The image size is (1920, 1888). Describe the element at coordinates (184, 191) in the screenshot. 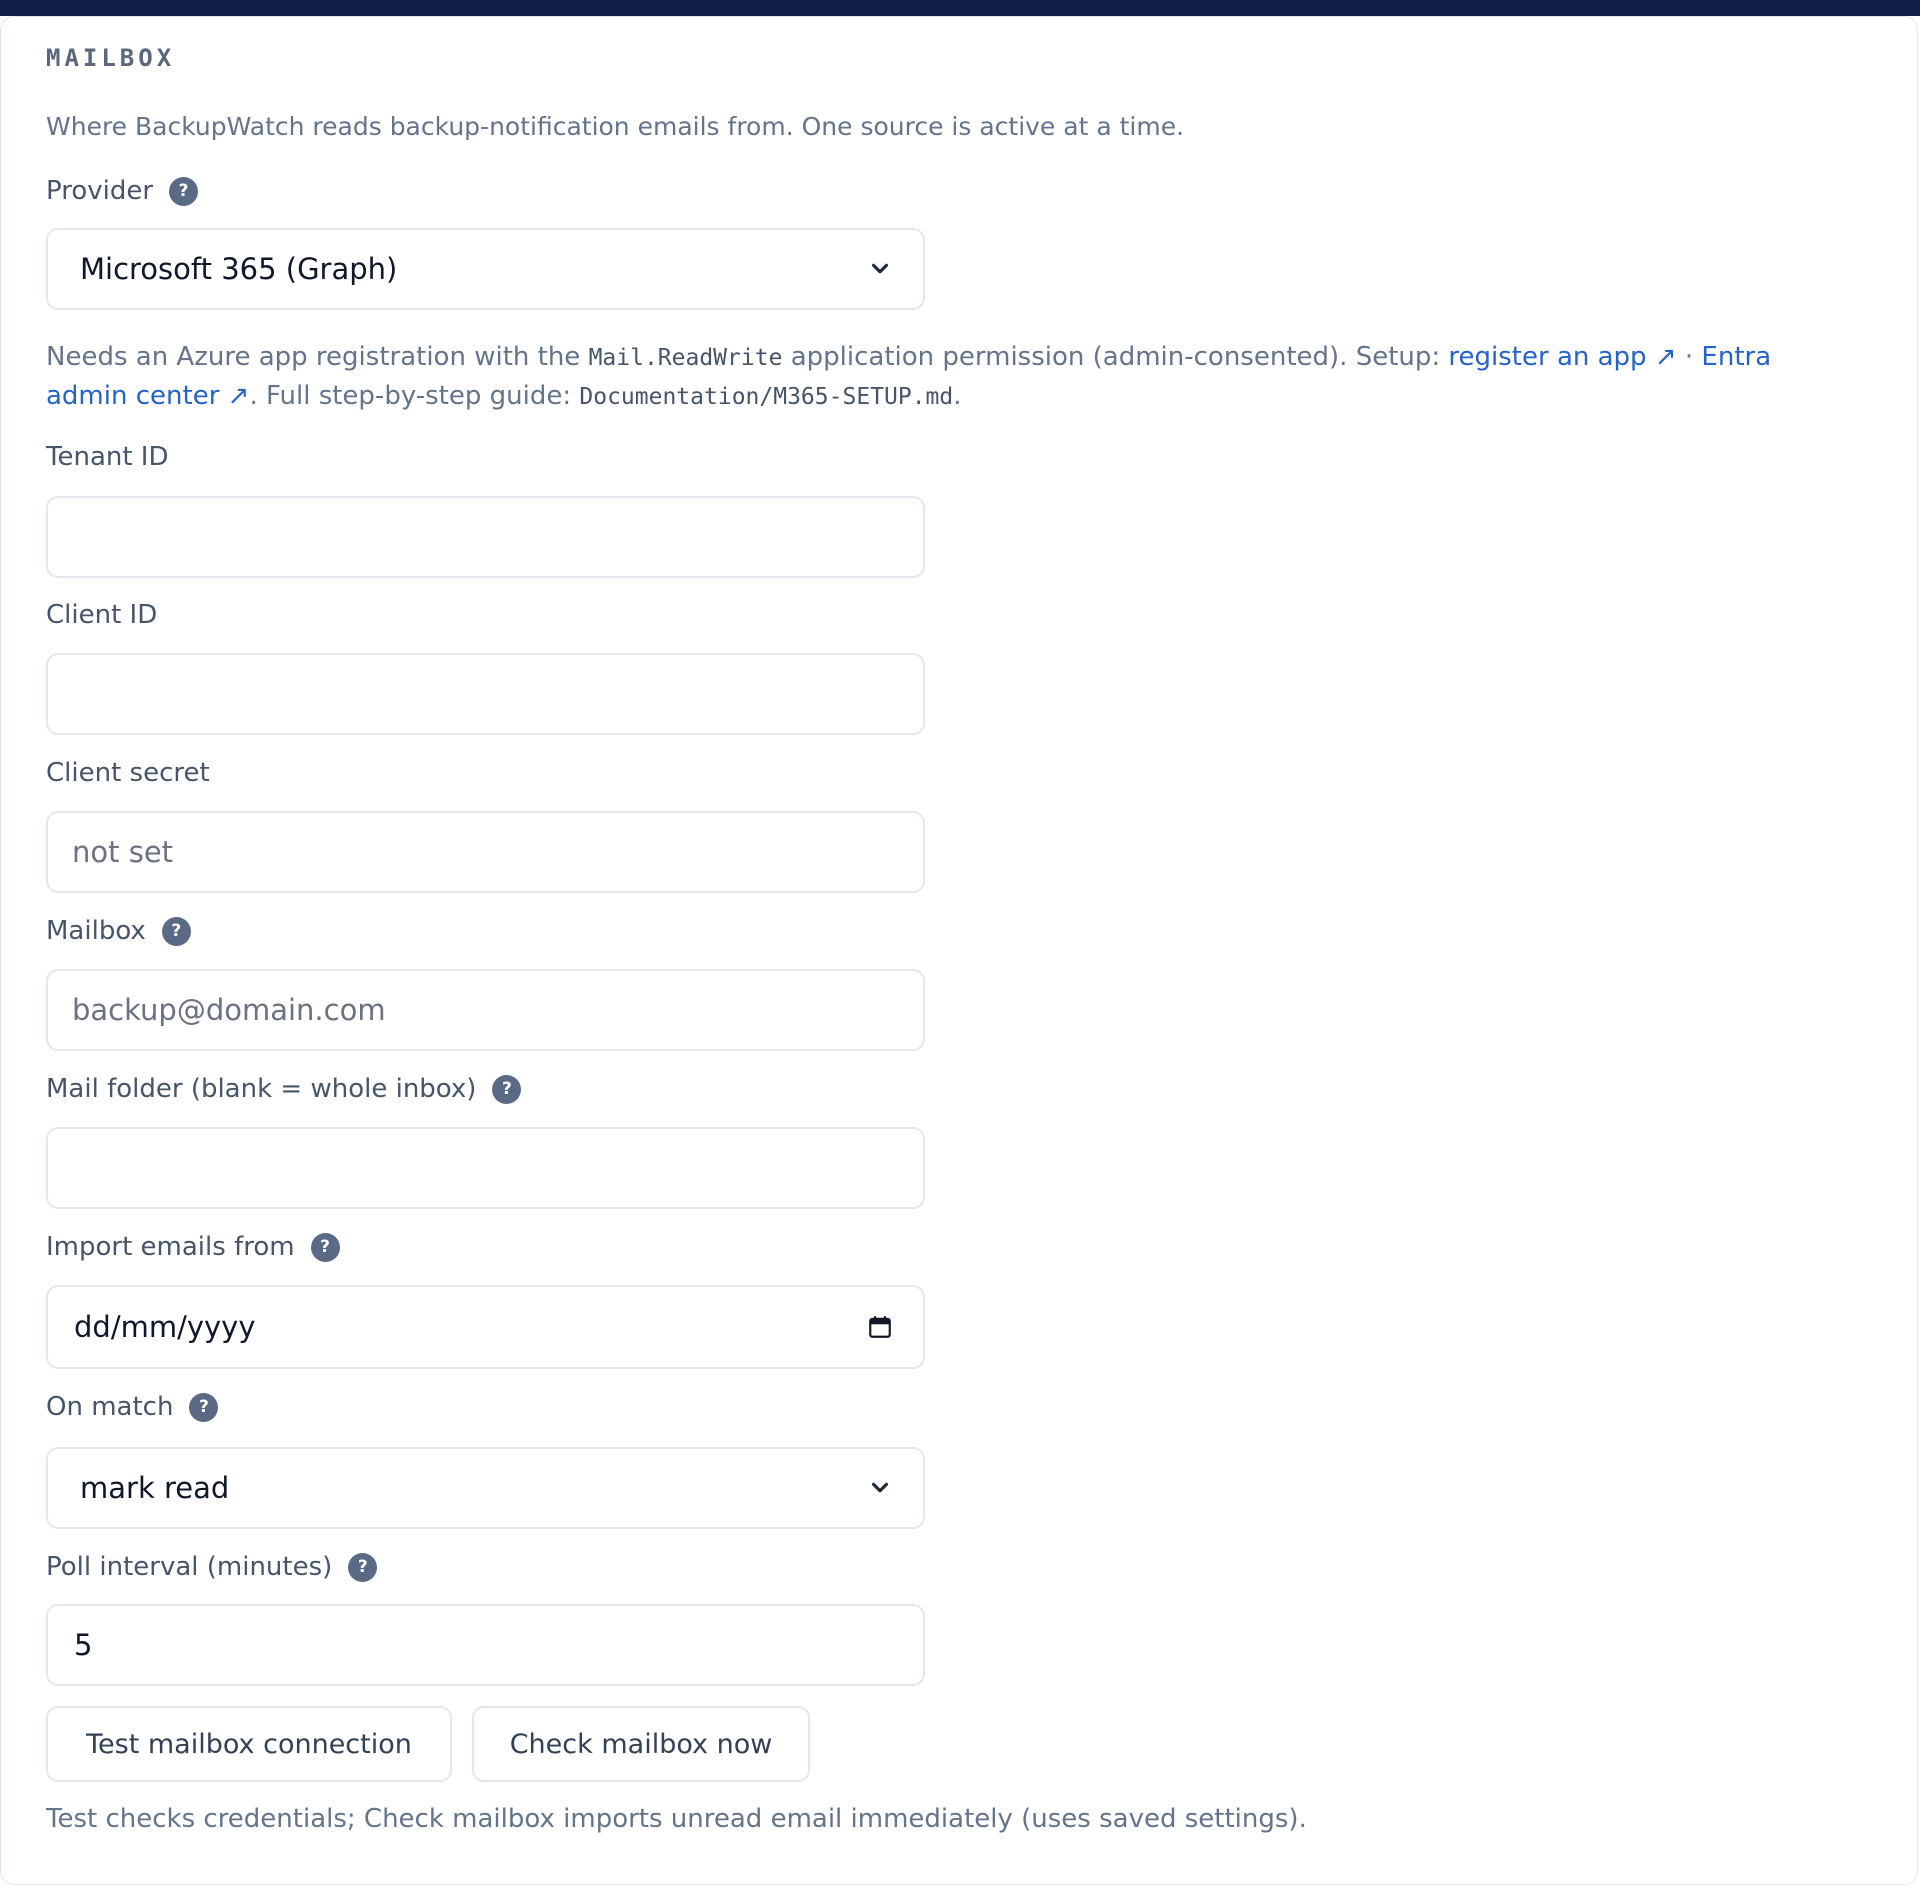

I see `provider-help-icon: ?` at that location.